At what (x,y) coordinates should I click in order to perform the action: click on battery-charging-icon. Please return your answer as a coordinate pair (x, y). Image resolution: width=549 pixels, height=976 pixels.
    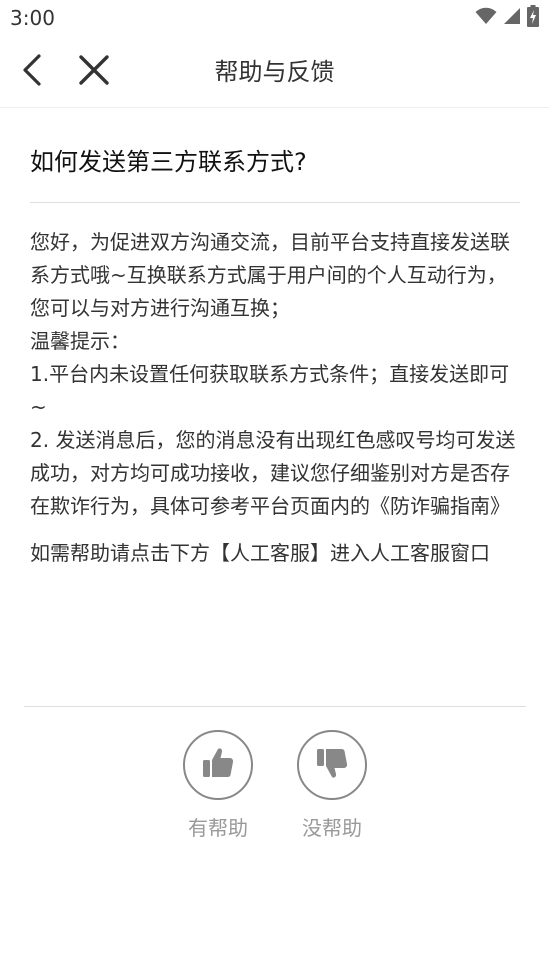
    Looking at the image, I should click on (533, 18).